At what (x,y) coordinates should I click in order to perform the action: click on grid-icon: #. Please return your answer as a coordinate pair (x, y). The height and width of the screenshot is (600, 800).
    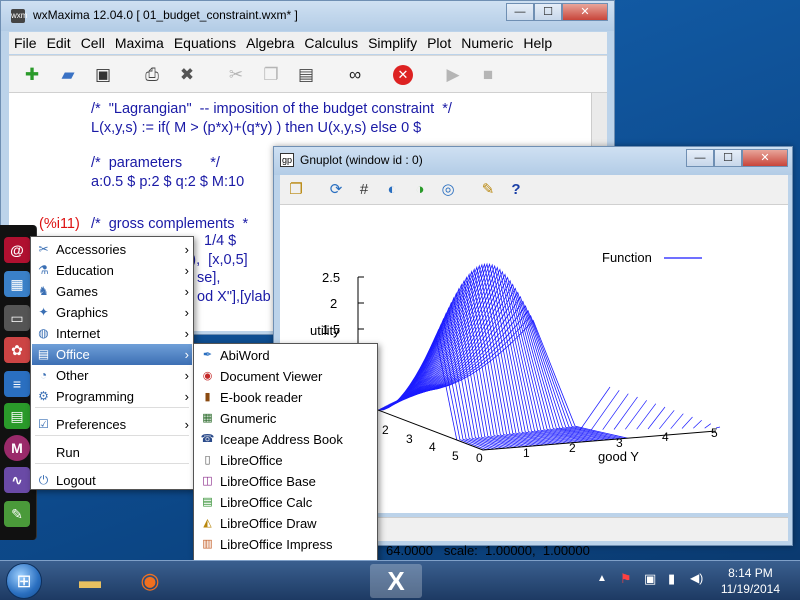
    Looking at the image, I should click on (364, 190).